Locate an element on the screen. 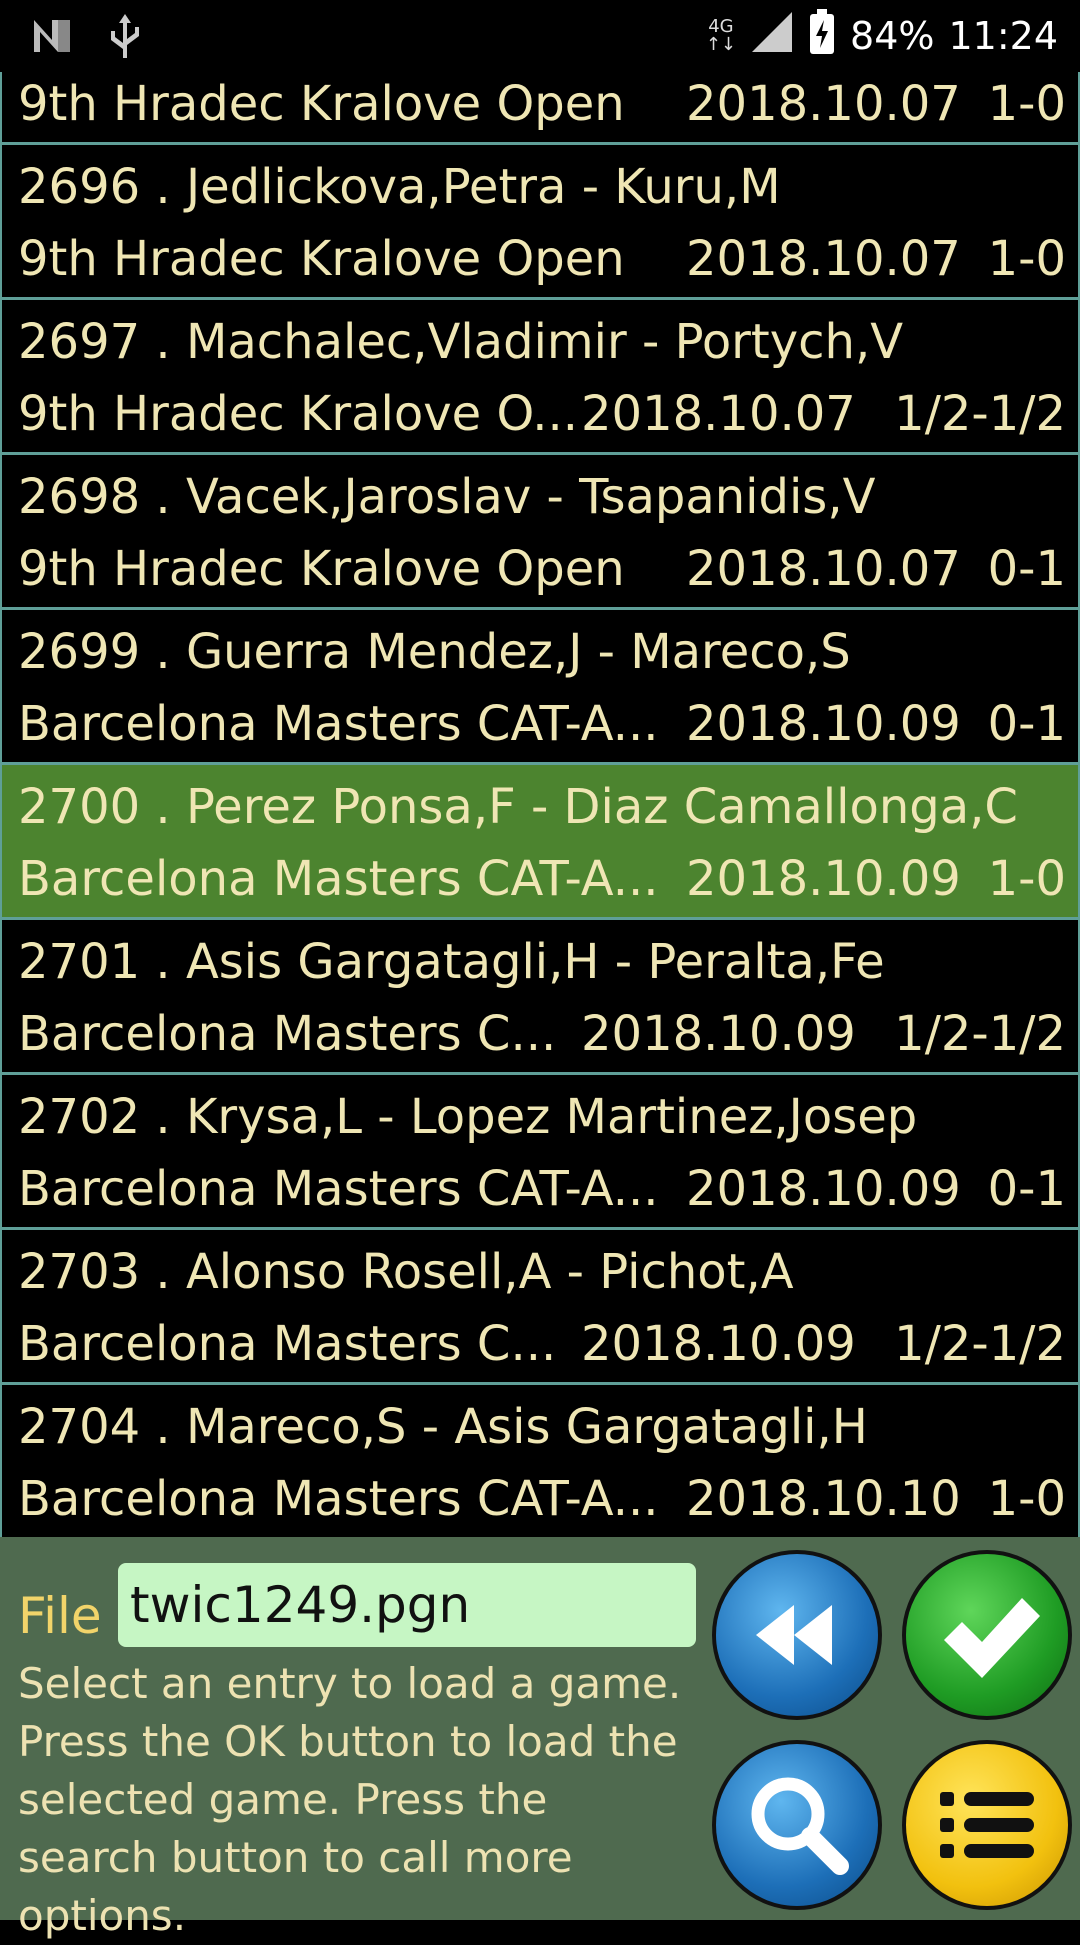 Image resolution: width=1080 pixels, height=1945 pixels. white-player: Machalec,Vladimir is located at coordinates (406, 342).